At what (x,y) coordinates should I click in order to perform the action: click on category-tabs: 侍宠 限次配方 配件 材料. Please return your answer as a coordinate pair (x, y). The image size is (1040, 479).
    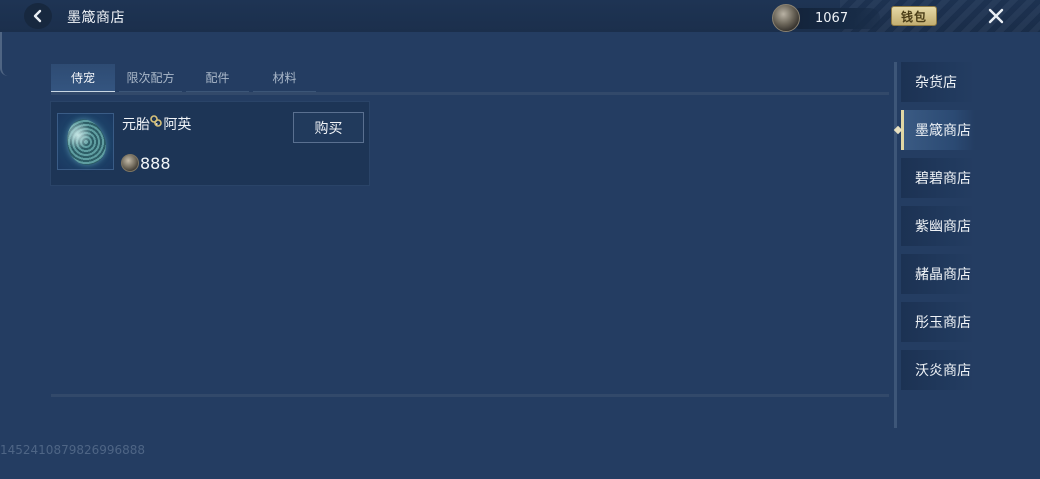
    Looking at the image, I should click on (185, 79).